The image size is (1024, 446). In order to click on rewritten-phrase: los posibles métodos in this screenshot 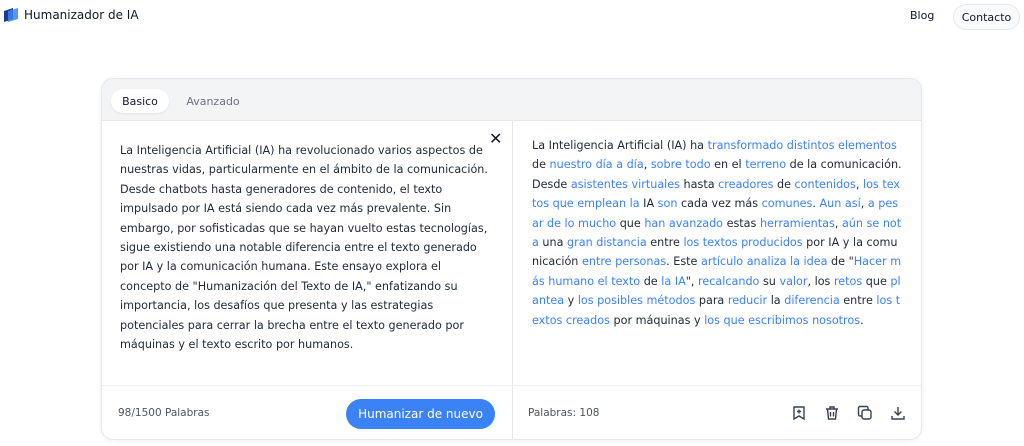, I will do `click(636, 301)`.